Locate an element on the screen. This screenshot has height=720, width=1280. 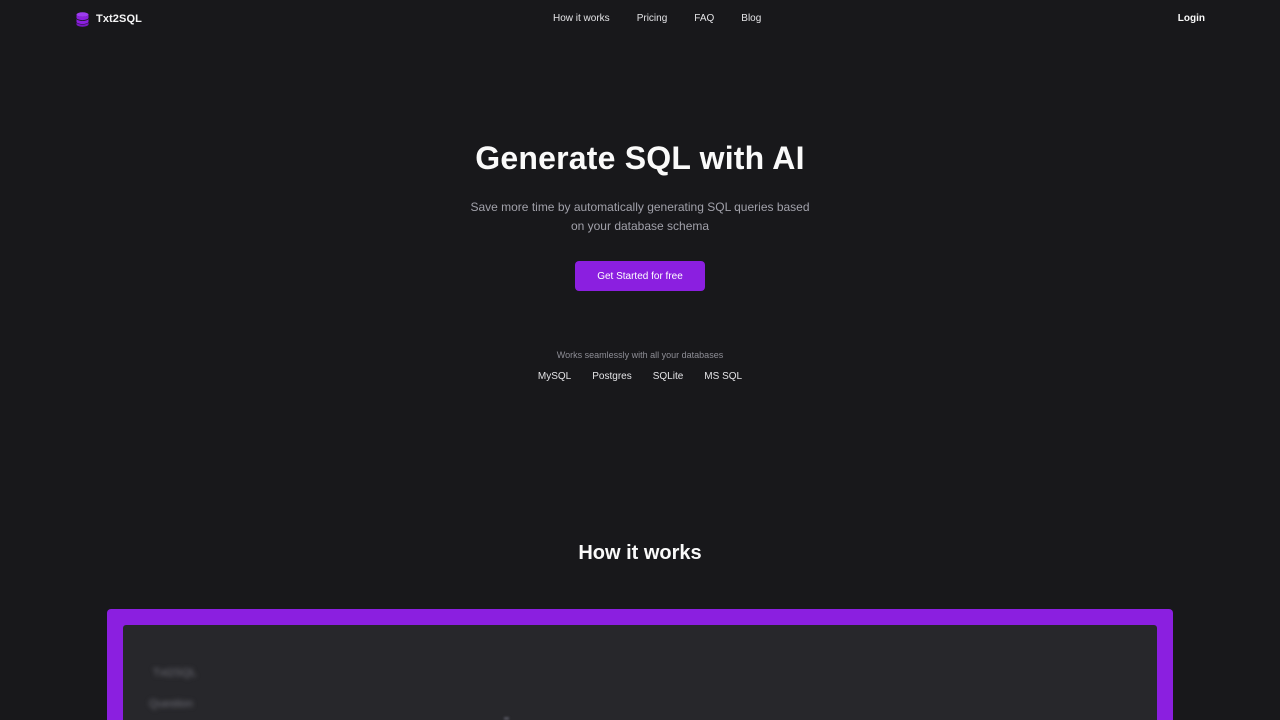
demo-blurred-text: Txt2SQL is located at coordinates (175, 673).